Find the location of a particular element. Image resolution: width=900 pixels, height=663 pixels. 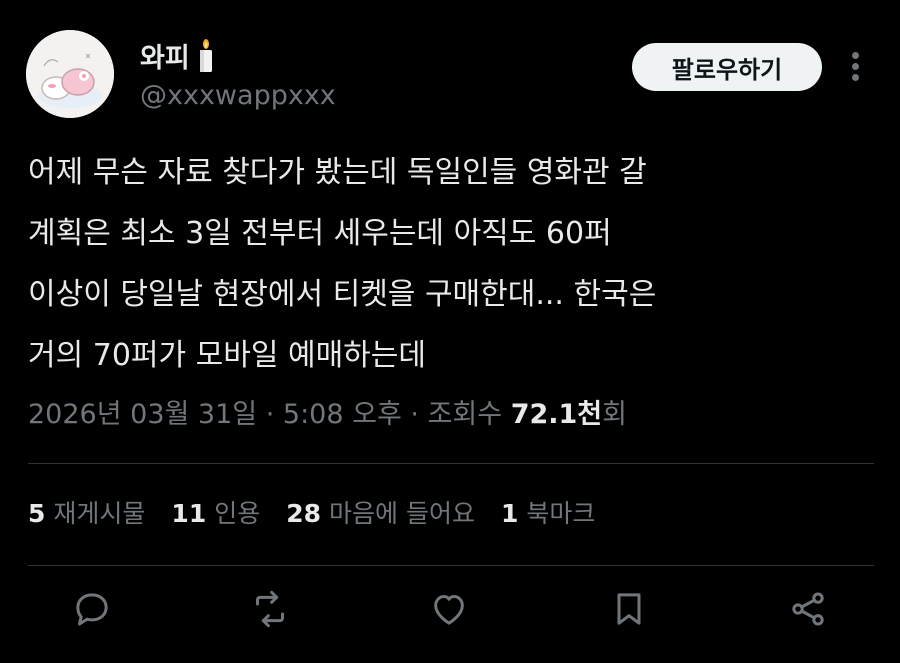

quotes-stat: 11 인용 is located at coordinates (215, 512).